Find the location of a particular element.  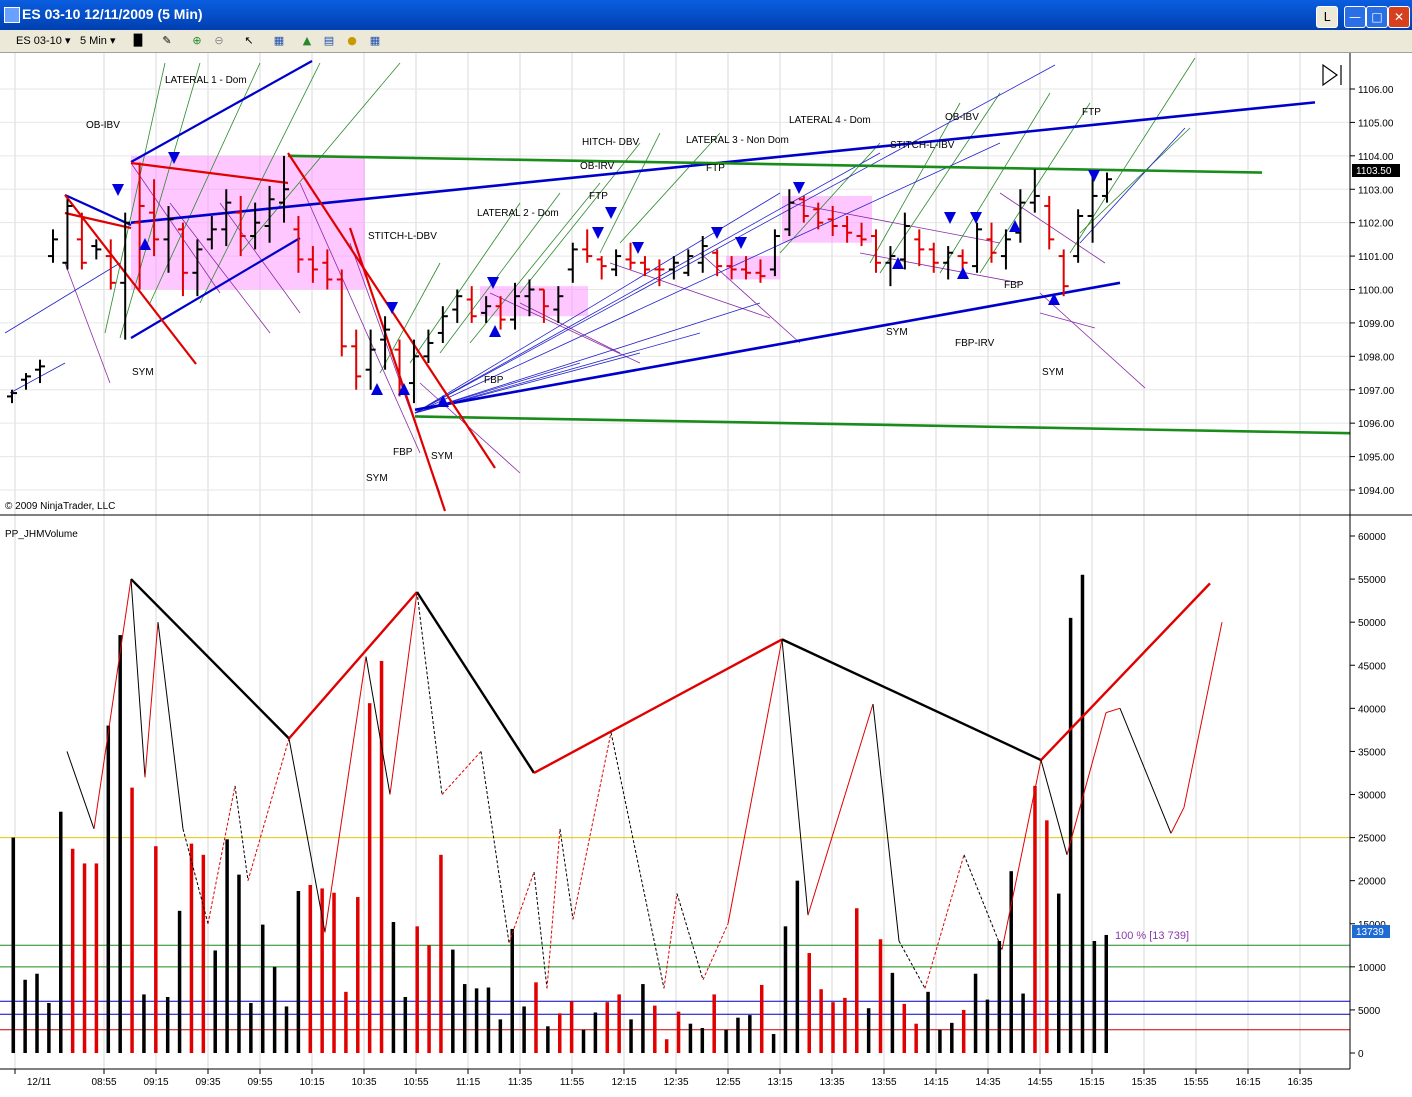

interval-selector: 5 Min ▾ is located at coordinates (98, 41).